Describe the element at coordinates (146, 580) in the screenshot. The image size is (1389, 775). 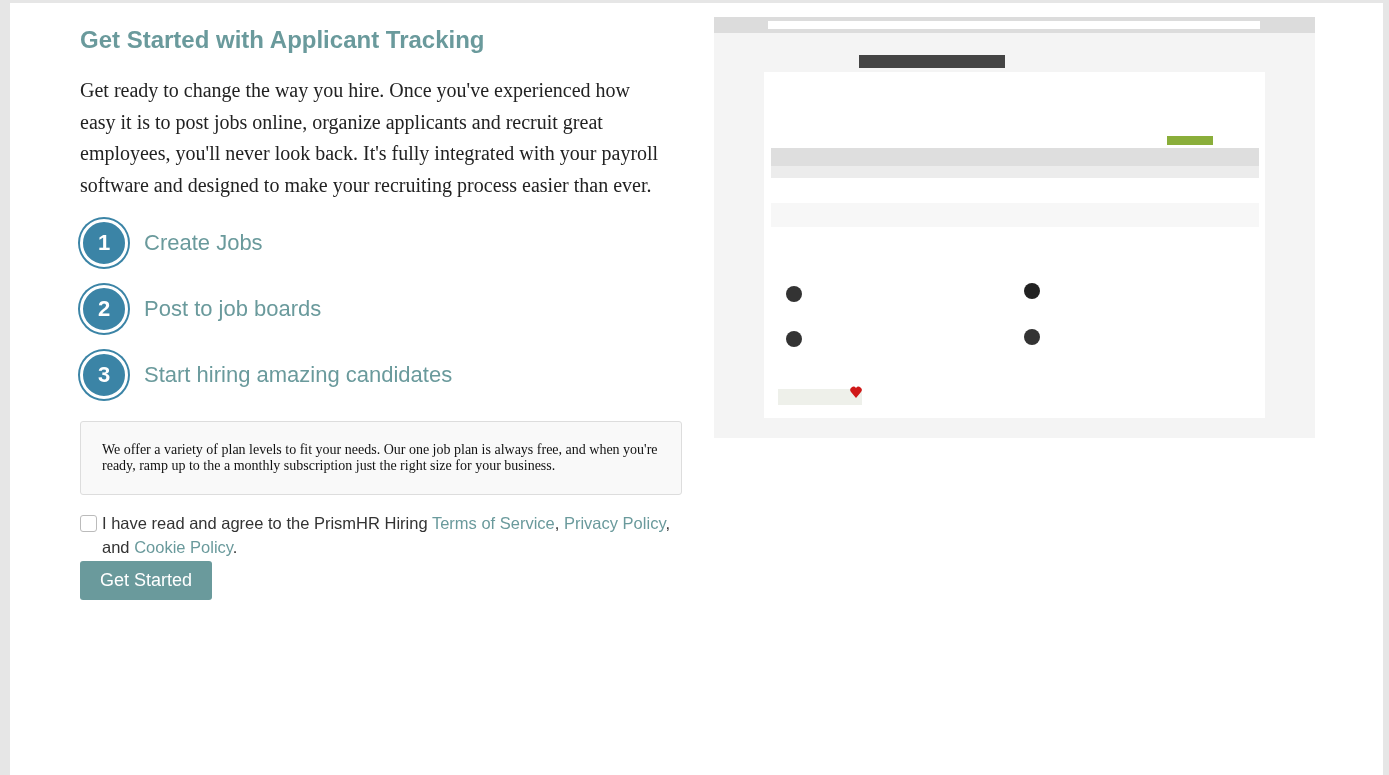
I see `get-started-button: Get Started` at that location.